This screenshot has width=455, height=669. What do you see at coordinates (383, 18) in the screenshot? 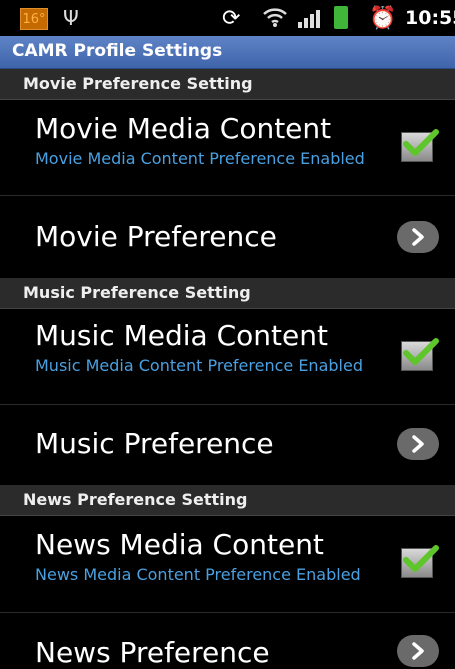
I see `alarm-icon: ⏰` at bounding box center [383, 18].